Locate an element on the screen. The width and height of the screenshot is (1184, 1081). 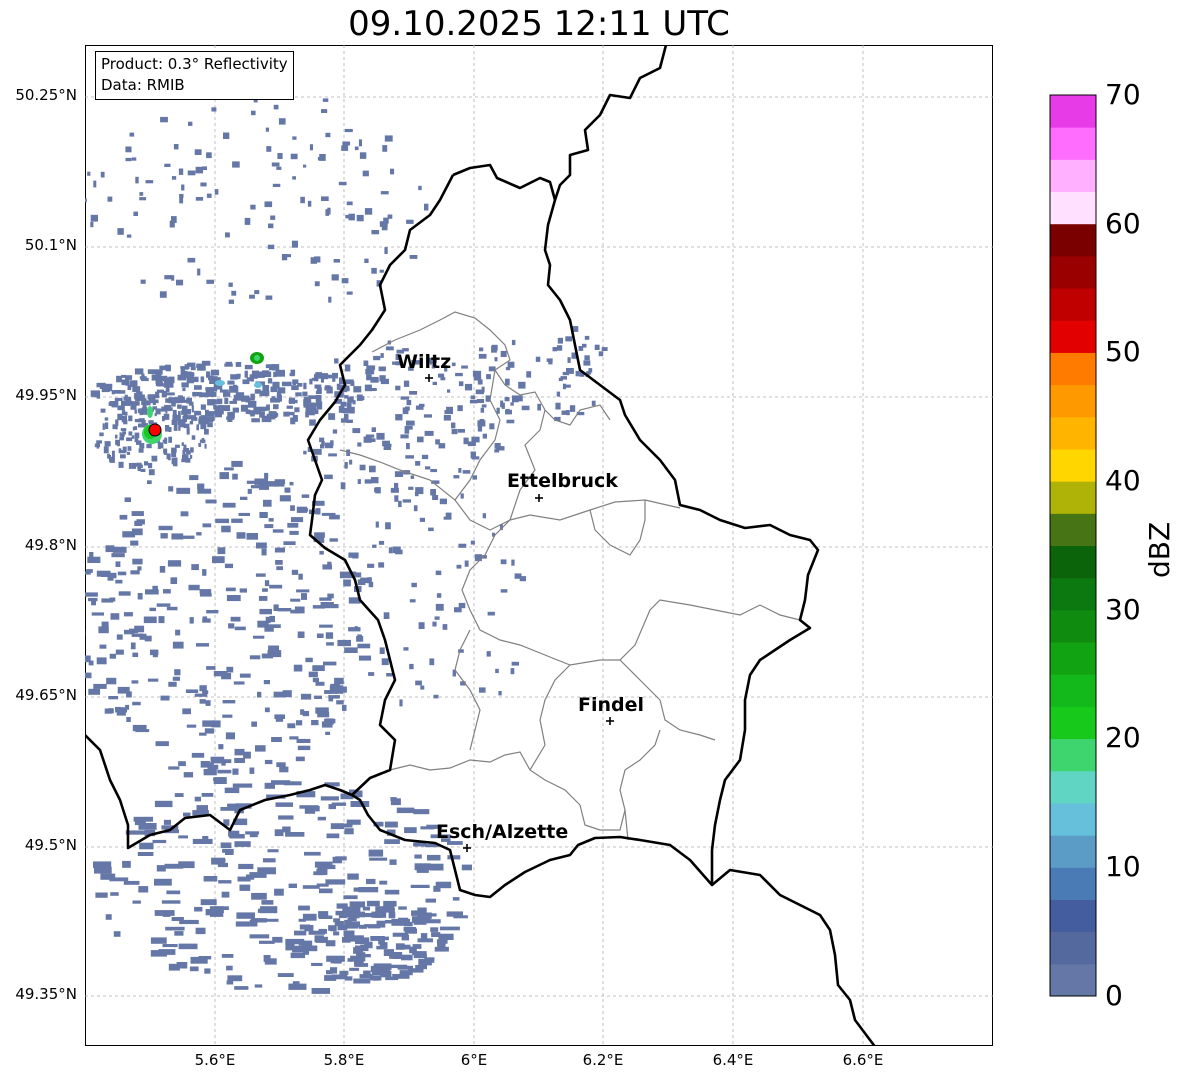
lon-label: 5.8°E is located at coordinates (344, 1060).